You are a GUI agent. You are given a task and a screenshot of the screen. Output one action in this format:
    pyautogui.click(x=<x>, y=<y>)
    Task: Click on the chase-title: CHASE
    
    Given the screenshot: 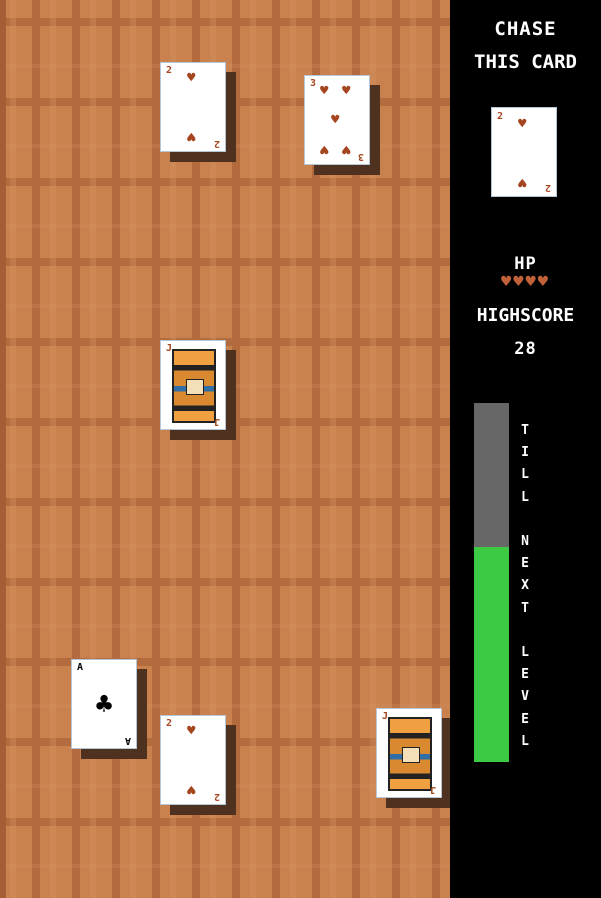 What is the action you would take?
    pyautogui.click(x=525, y=29)
    